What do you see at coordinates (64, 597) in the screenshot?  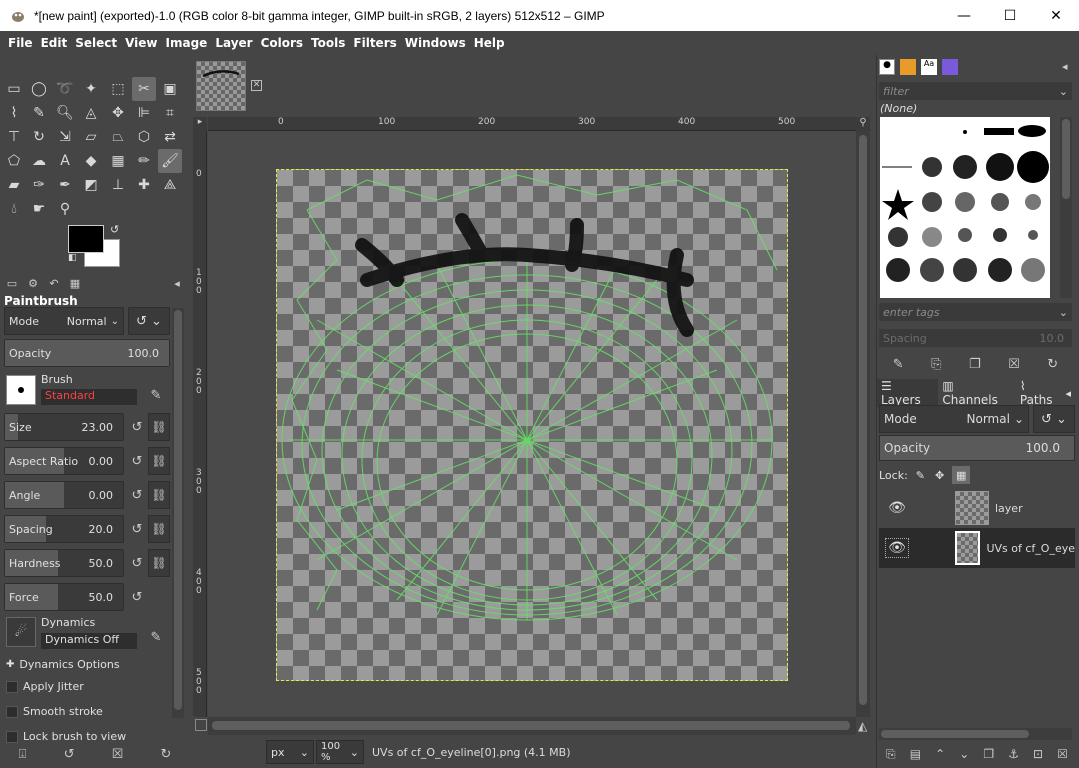 I see `force-slider: Force 50.0` at bounding box center [64, 597].